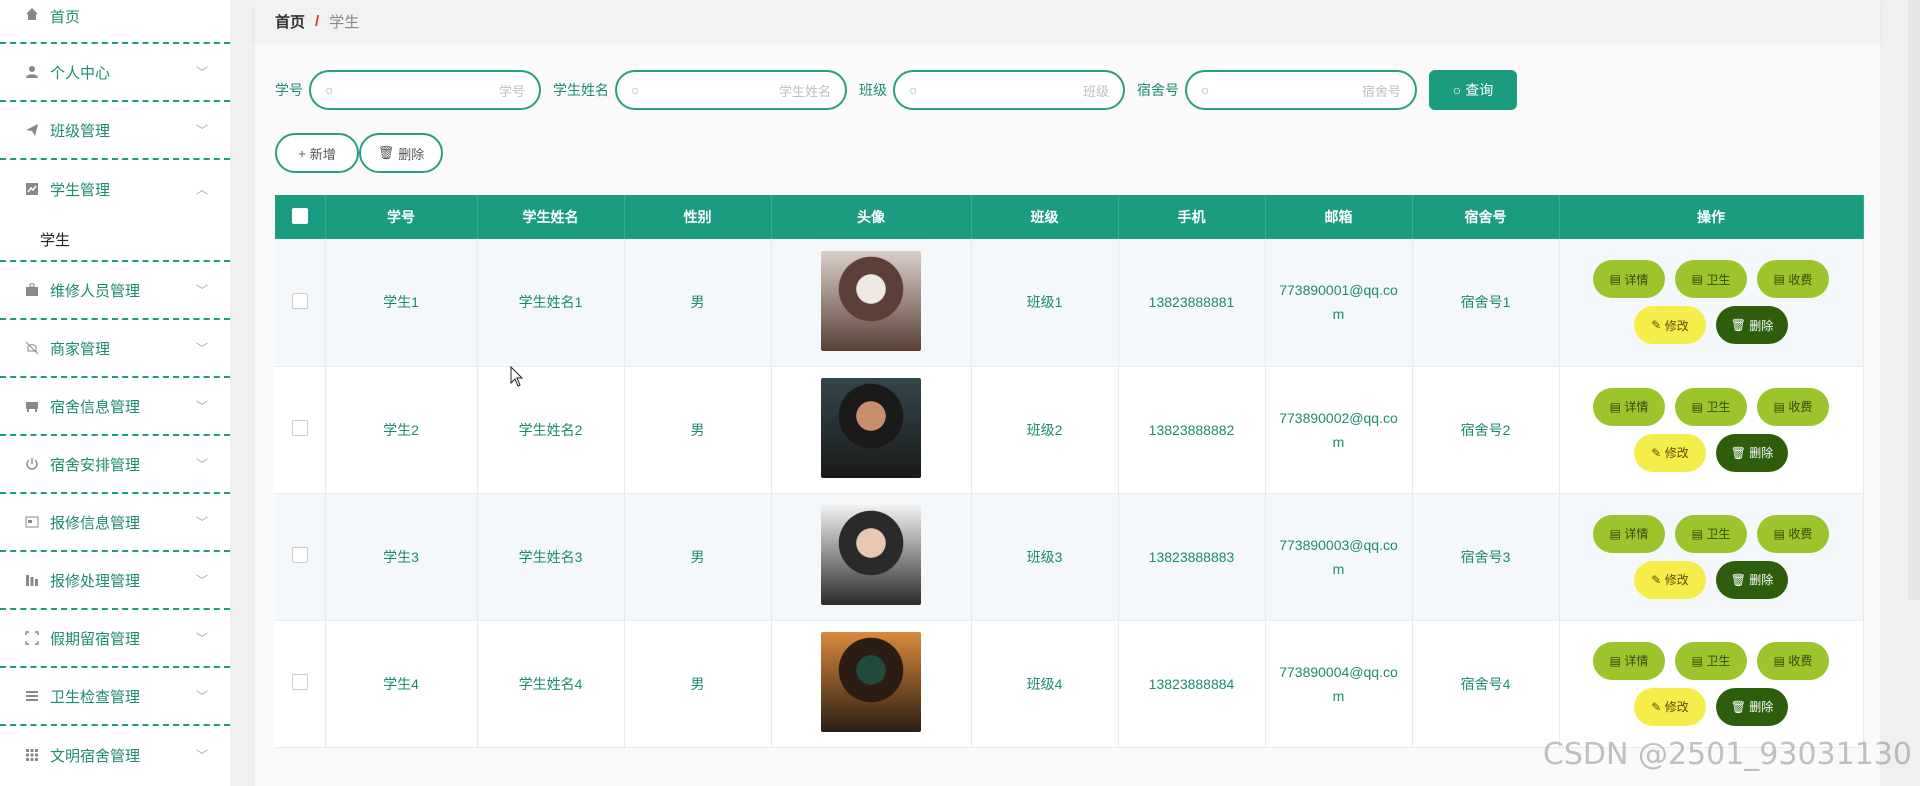 This screenshot has height=786, width=1920. I want to click on sidebar-item-hygiene: 卫生检查管理 ﹀, so click(115, 697).